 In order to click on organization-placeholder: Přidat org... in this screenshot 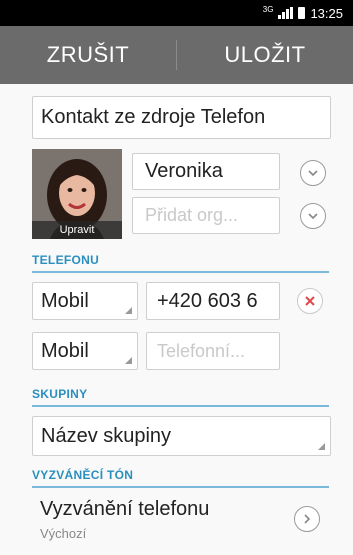, I will do `click(192, 215)`.